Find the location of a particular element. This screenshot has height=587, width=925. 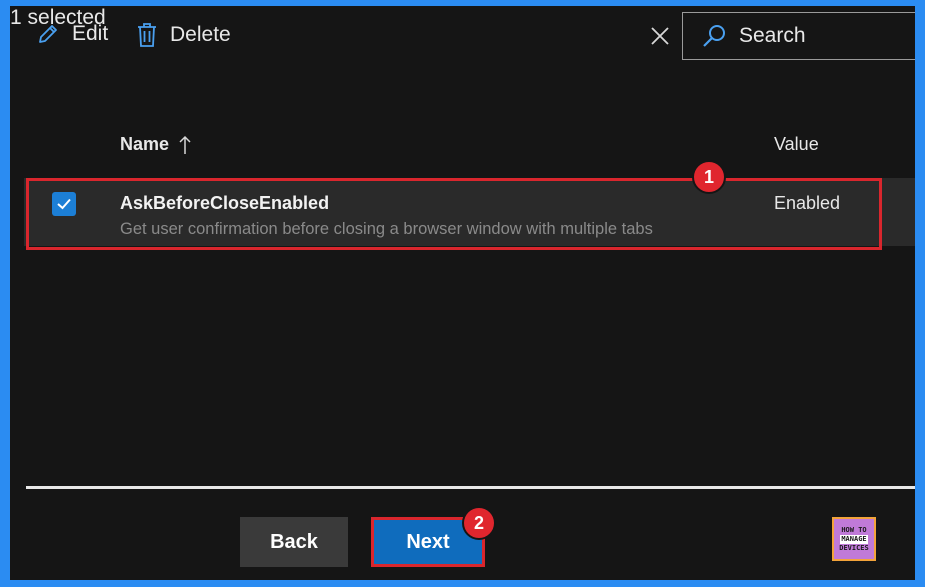

divider is located at coordinates (470, 487).